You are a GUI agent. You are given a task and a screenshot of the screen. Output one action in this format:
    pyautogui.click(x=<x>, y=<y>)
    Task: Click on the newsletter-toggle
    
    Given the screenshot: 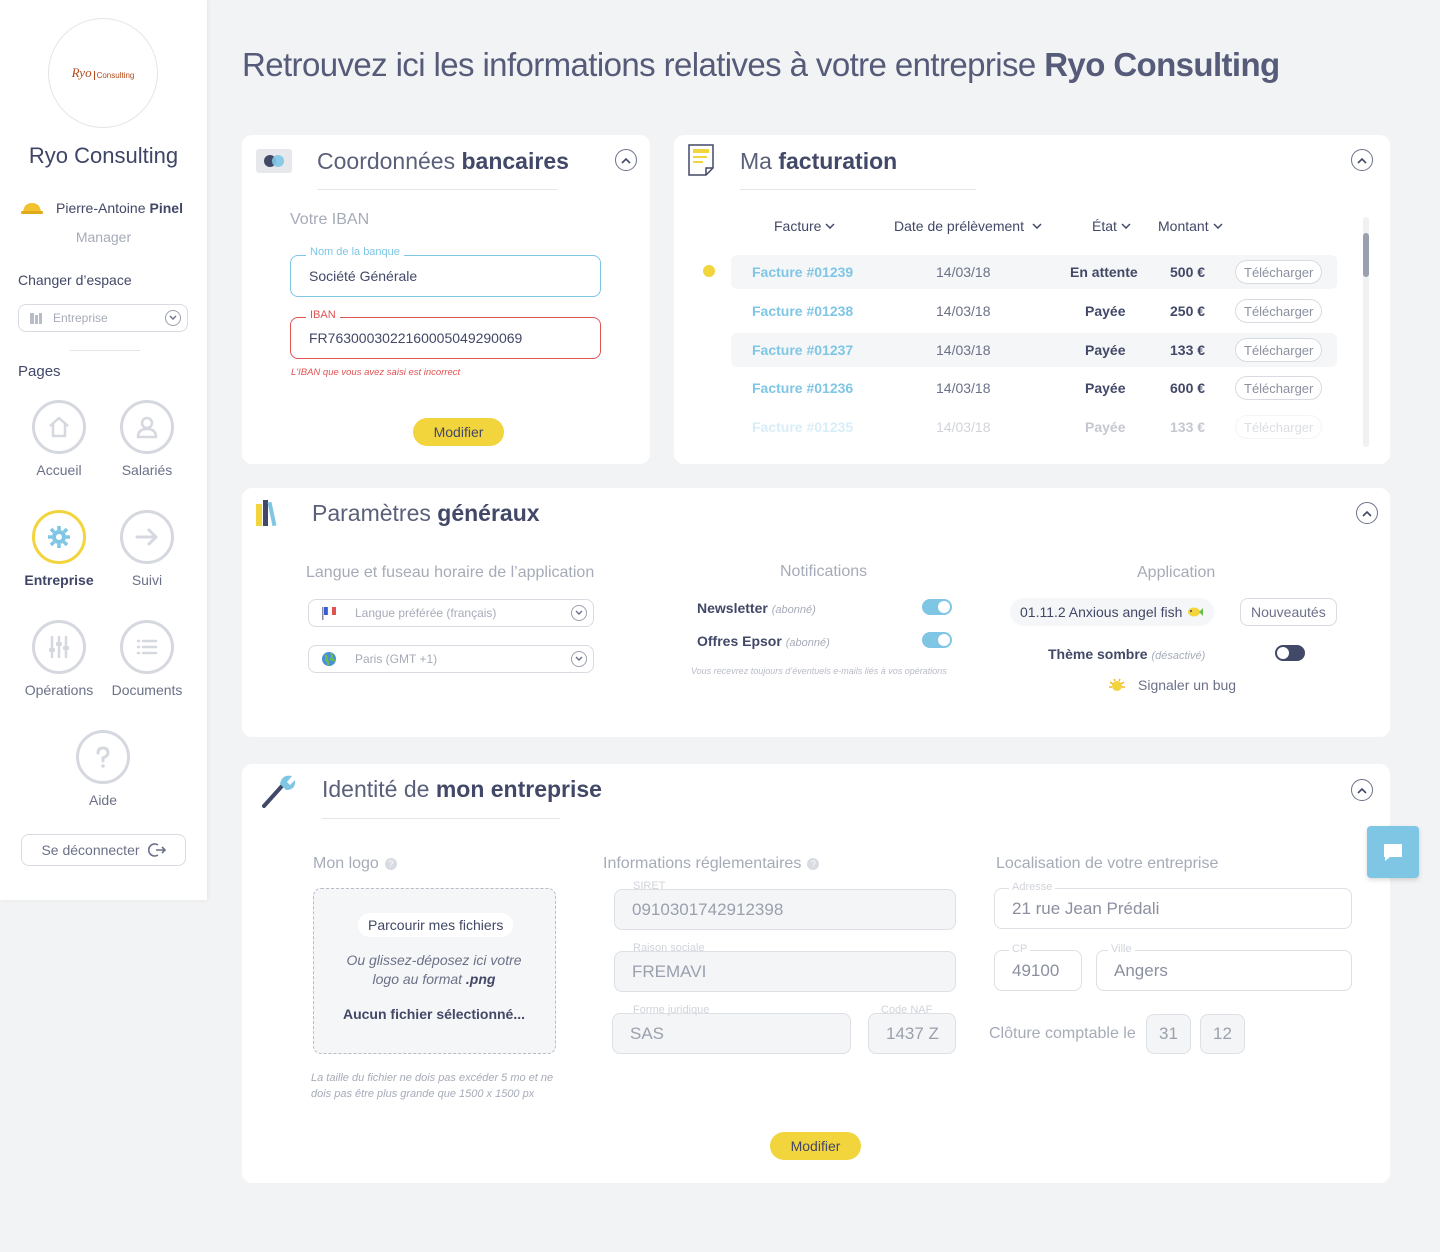 What is the action you would take?
    pyautogui.click(x=937, y=607)
    